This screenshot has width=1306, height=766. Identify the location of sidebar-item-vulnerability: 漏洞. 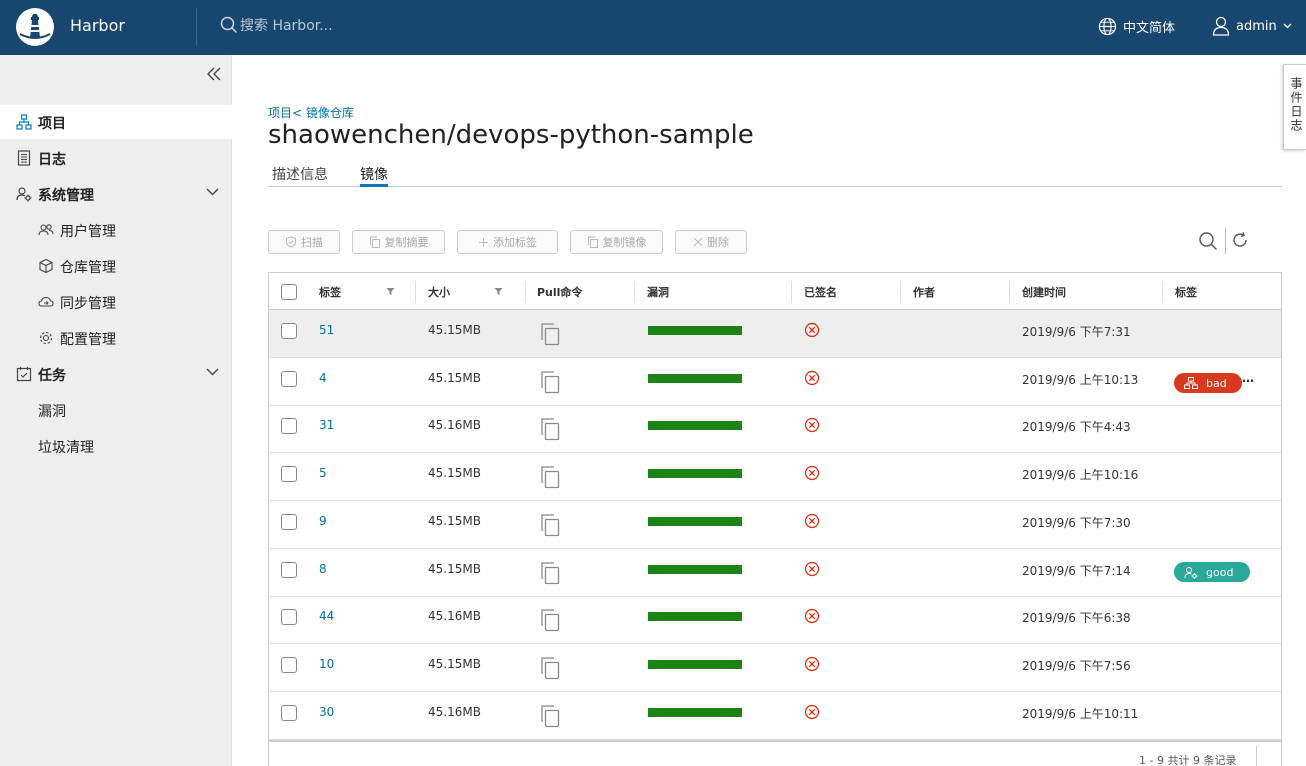
(116, 410).